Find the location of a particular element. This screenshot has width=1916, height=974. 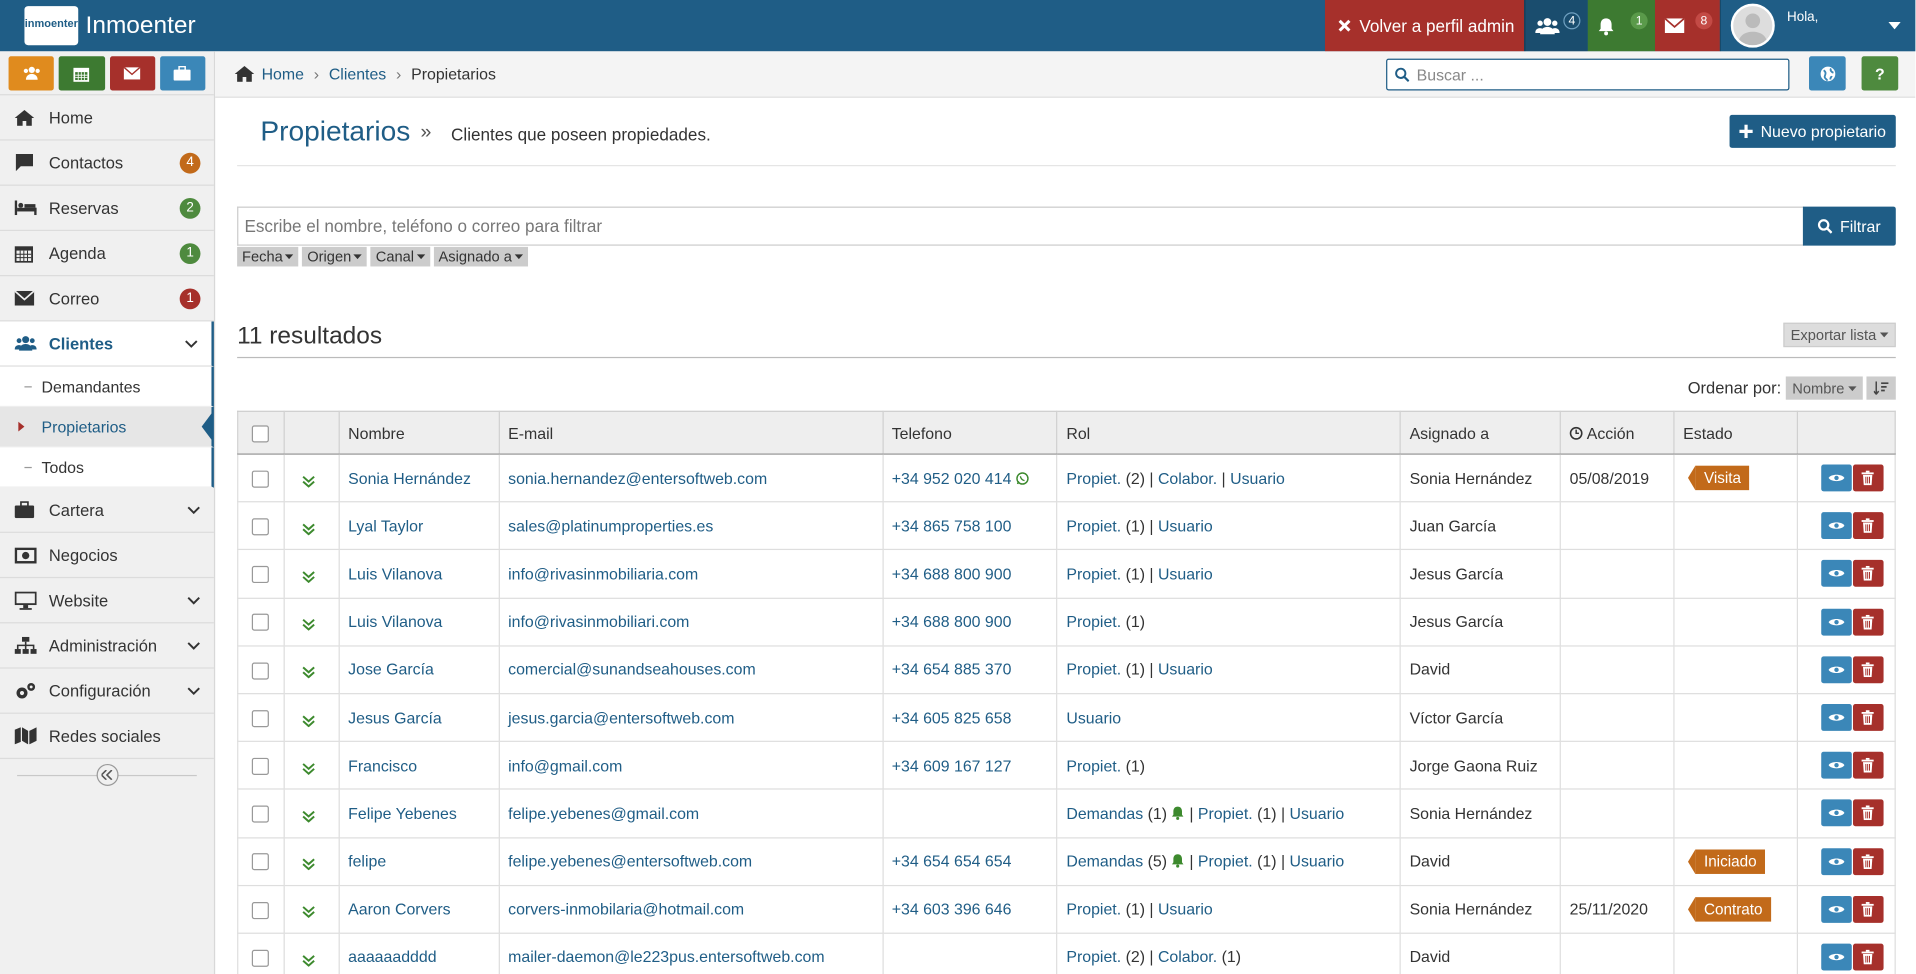

sidebar-item-reservas: Reservas 2 is located at coordinates (107, 209).